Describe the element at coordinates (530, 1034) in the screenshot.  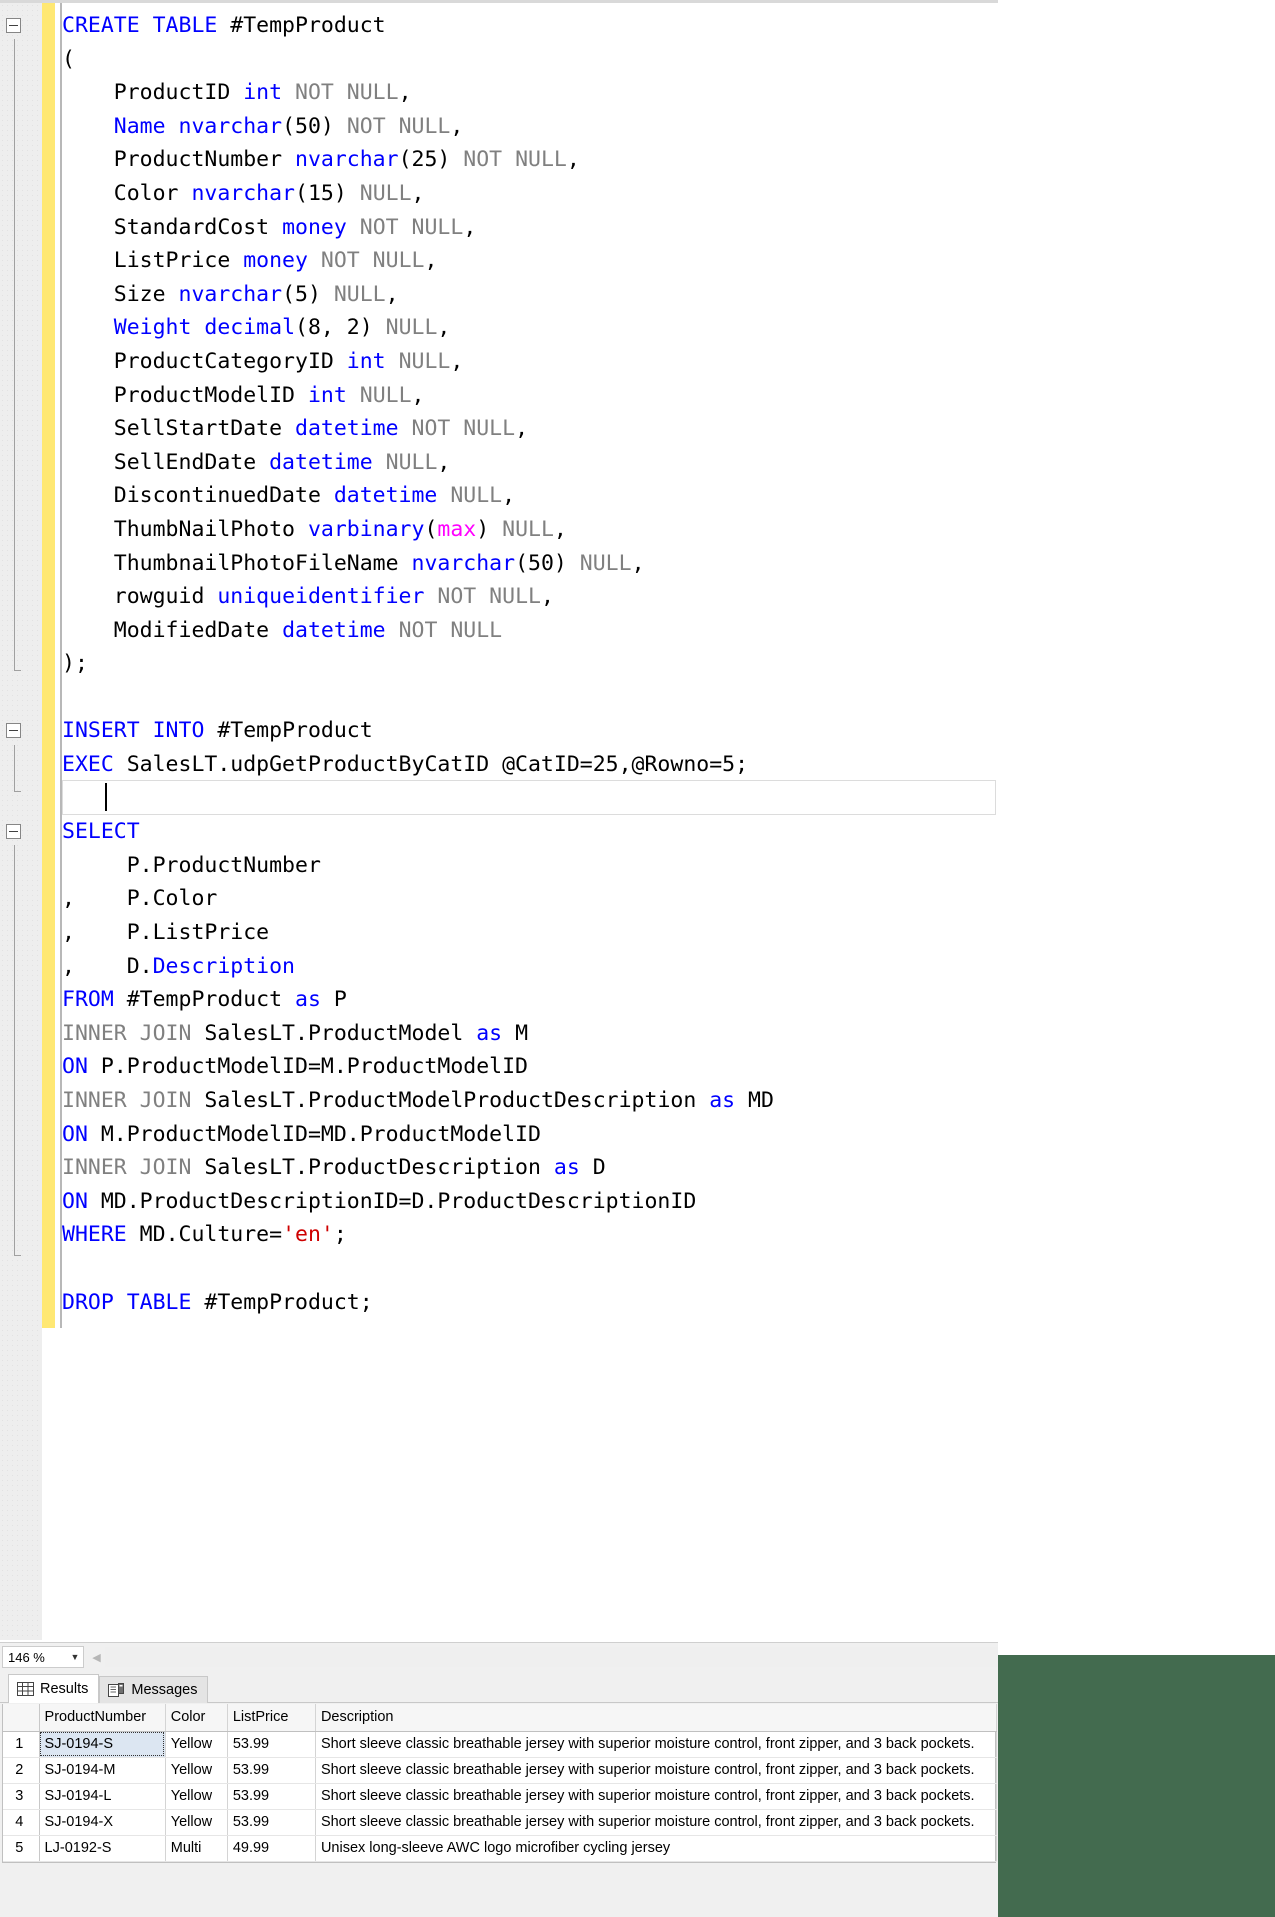
I see `code-line: INNER JOIN SalesLT.ProductModel as M` at that location.